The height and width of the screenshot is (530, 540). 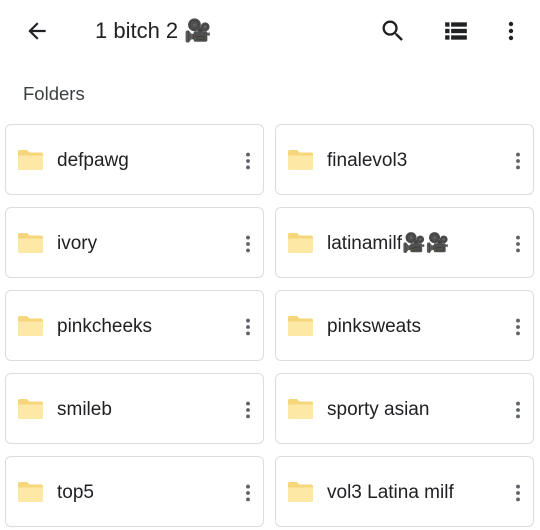 What do you see at coordinates (134, 242) in the screenshot?
I see `folder-card: ivory` at bounding box center [134, 242].